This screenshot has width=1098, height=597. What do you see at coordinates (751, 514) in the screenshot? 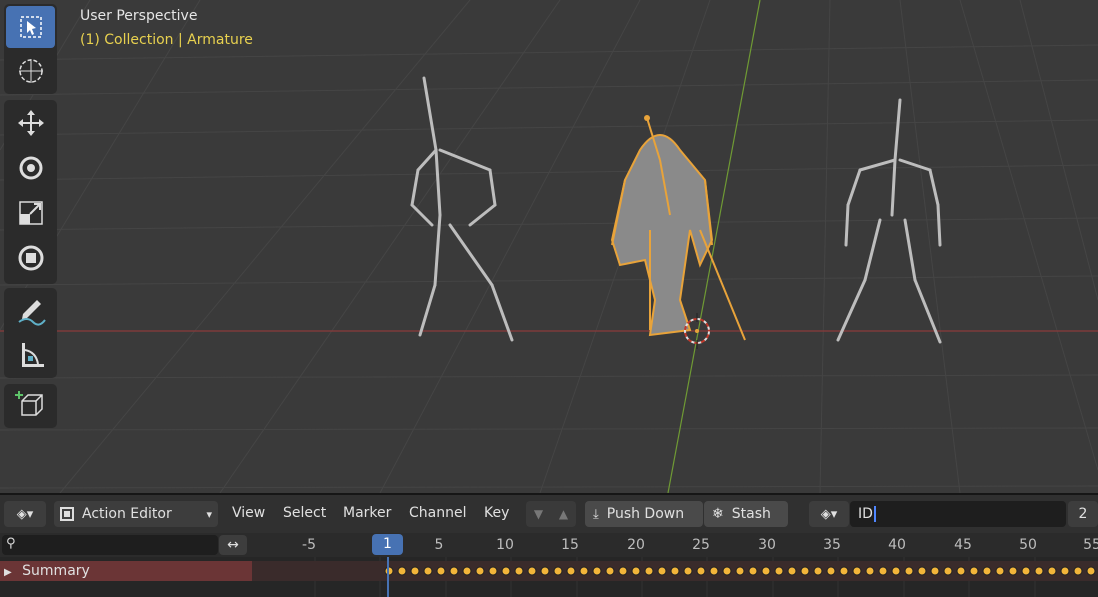
I see `stash-label: Stash` at bounding box center [751, 514].